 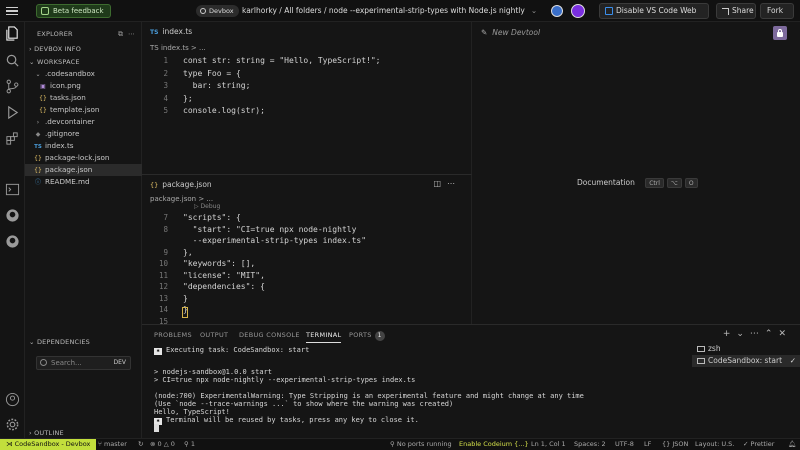 What do you see at coordinates (714, 444) in the screenshot?
I see `keyboard-layout: Layout: U.S.` at bounding box center [714, 444].